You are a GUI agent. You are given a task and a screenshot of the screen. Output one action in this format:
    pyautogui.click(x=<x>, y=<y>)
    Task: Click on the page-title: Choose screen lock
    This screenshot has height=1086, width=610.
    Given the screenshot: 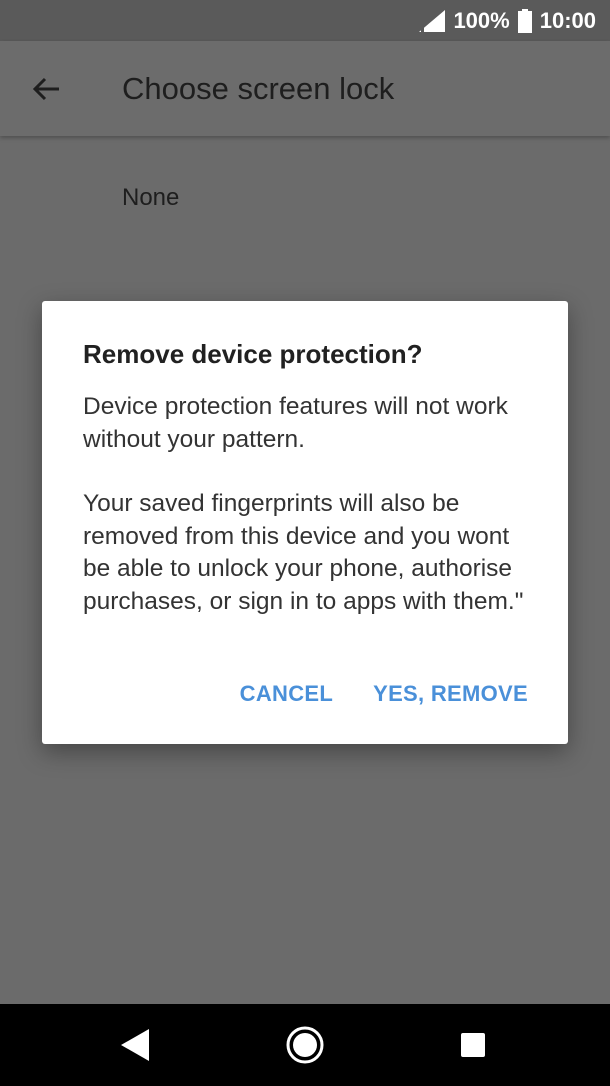 What is the action you would take?
    pyautogui.click(x=258, y=88)
    